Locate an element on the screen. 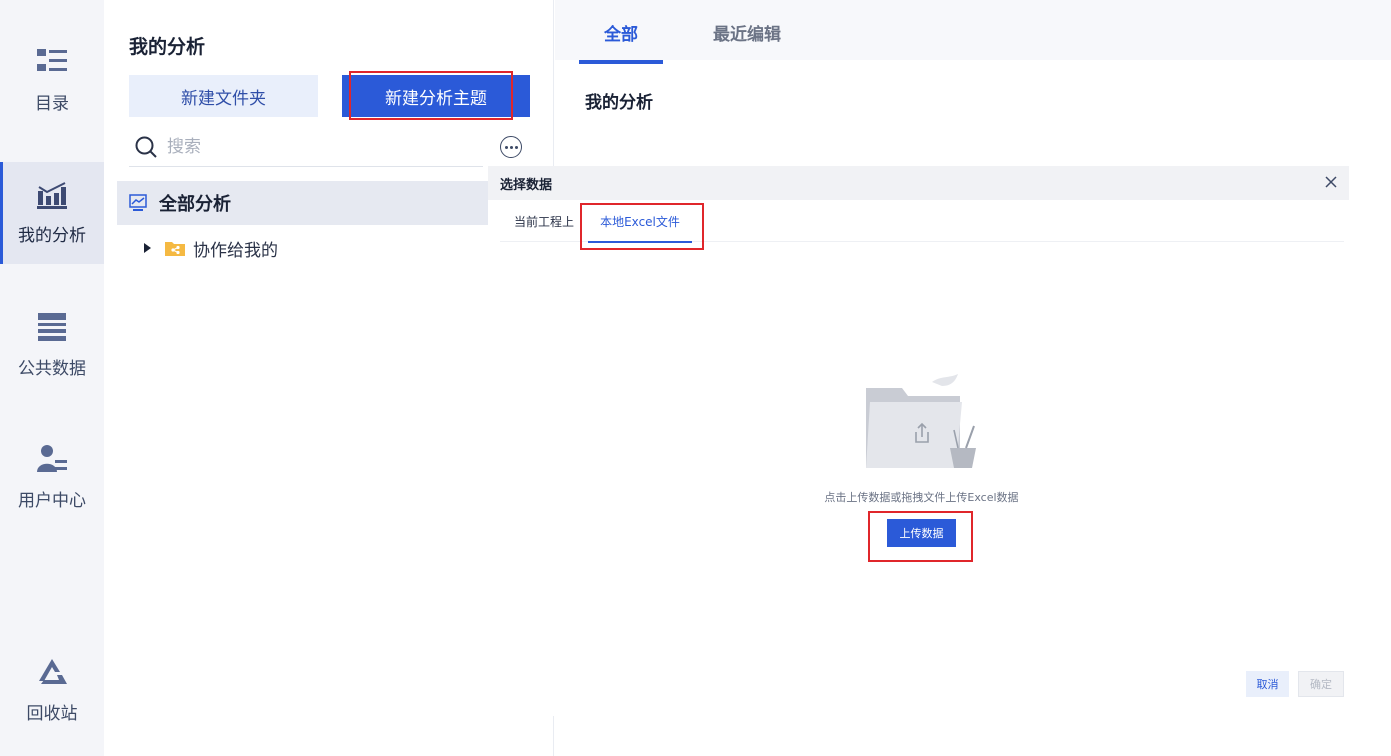 Image resolution: width=1391 pixels, height=756 pixels. main-tab-bar is located at coordinates (973, 30).